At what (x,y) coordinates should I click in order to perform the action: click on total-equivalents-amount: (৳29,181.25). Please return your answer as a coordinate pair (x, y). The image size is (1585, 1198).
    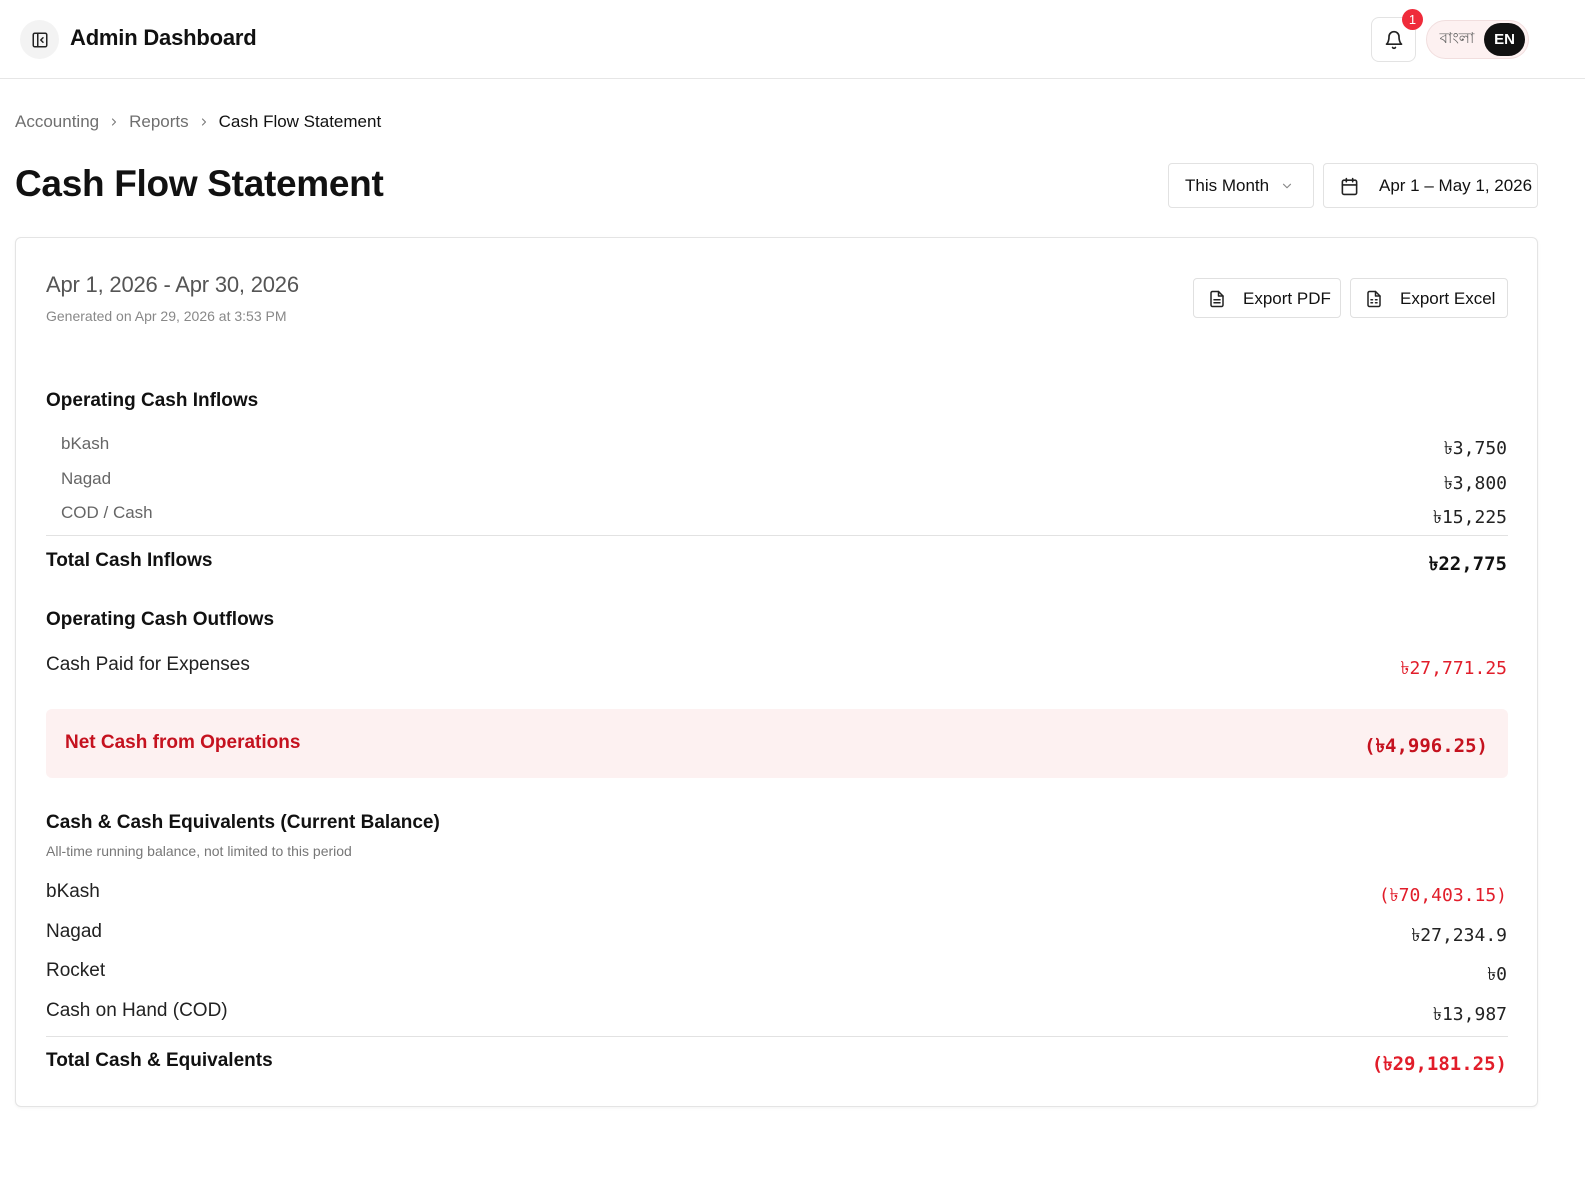
    Looking at the image, I should click on (1439, 1064).